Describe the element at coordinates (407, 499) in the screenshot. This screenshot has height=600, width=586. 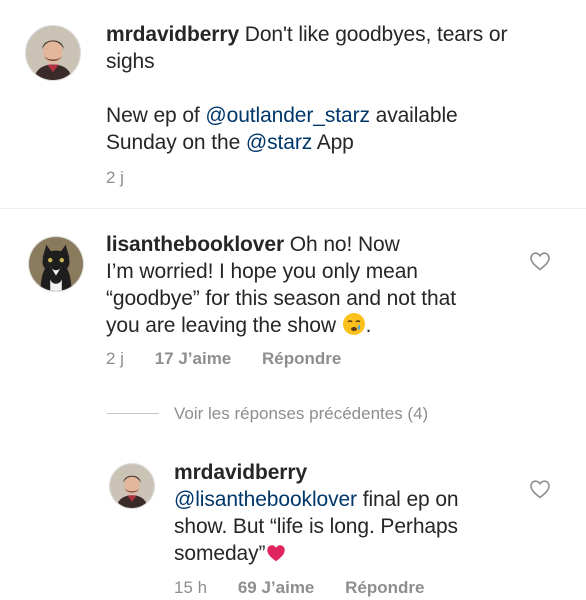
I see `reply-line1-post: final ep on` at that location.